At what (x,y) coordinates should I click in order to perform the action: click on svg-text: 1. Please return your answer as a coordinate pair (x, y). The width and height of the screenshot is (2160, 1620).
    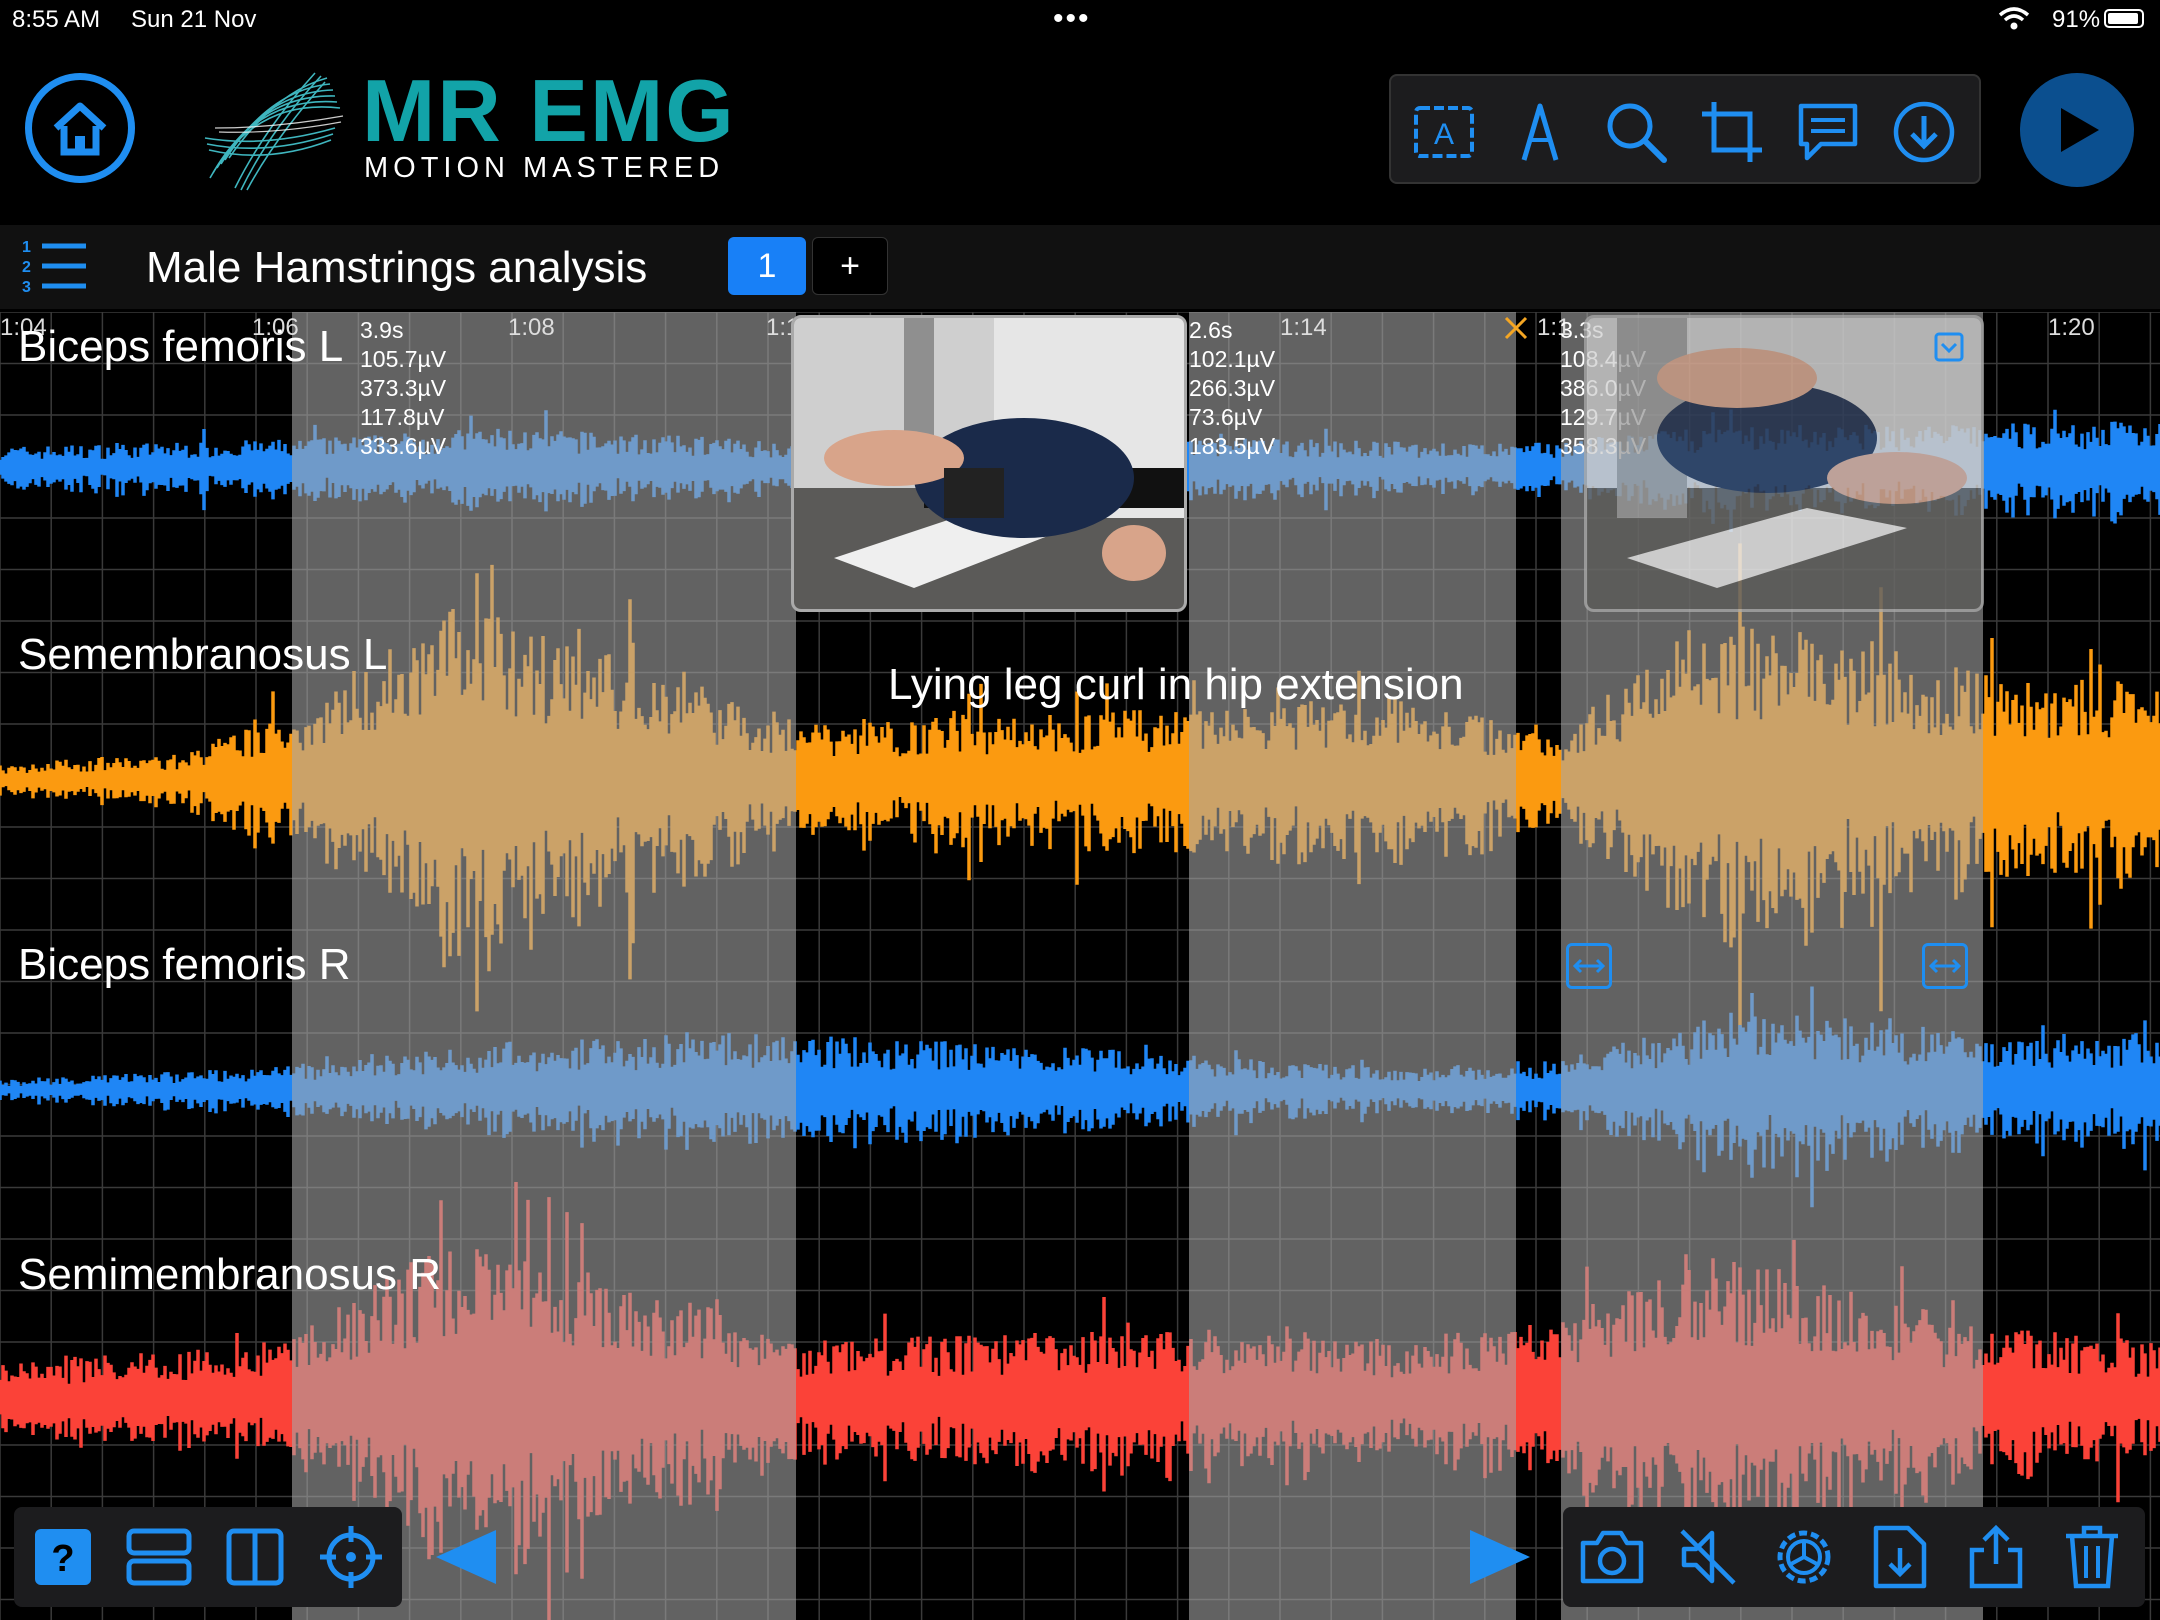
    Looking at the image, I should click on (26, 247).